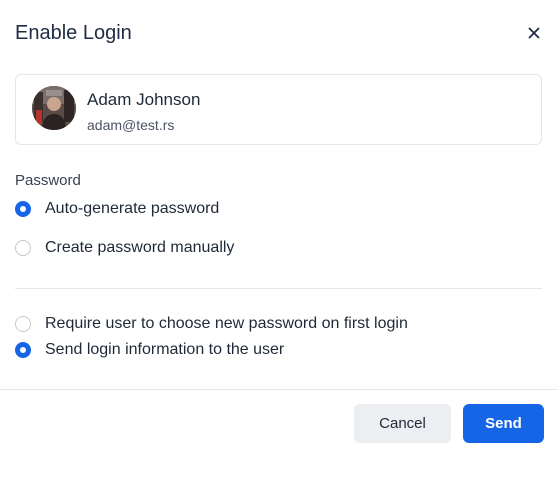 The height and width of the screenshot is (478, 558). What do you see at coordinates (280, 33) in the screenshot?
I see `dialog-header: Enable Login` at bounding box center [280, 33].